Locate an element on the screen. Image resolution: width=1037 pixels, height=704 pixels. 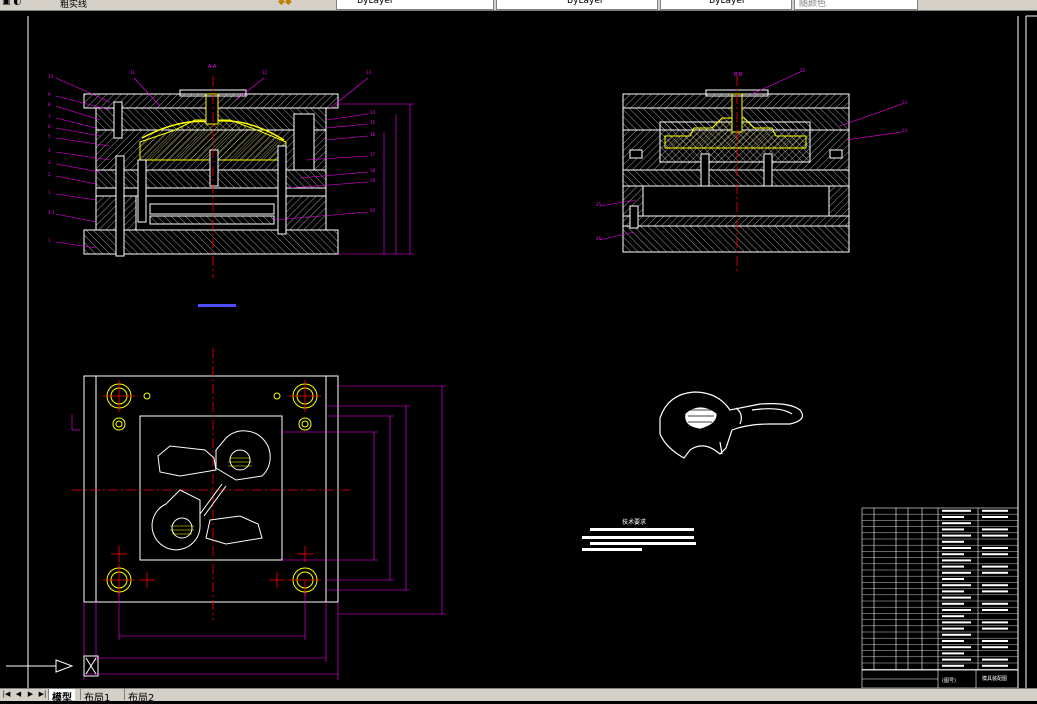
svg-text: 23 is located at coordinates (905, 102).